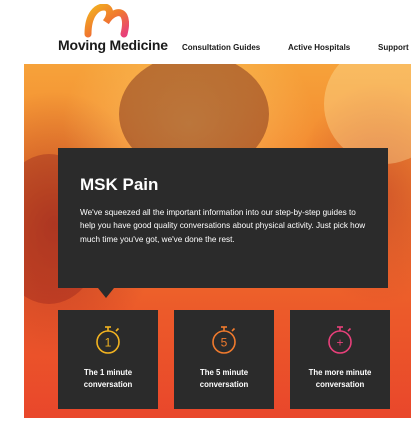 The image size is (411, 423). I want to click on brand-name: Moving Medicine, so click(113, 45).